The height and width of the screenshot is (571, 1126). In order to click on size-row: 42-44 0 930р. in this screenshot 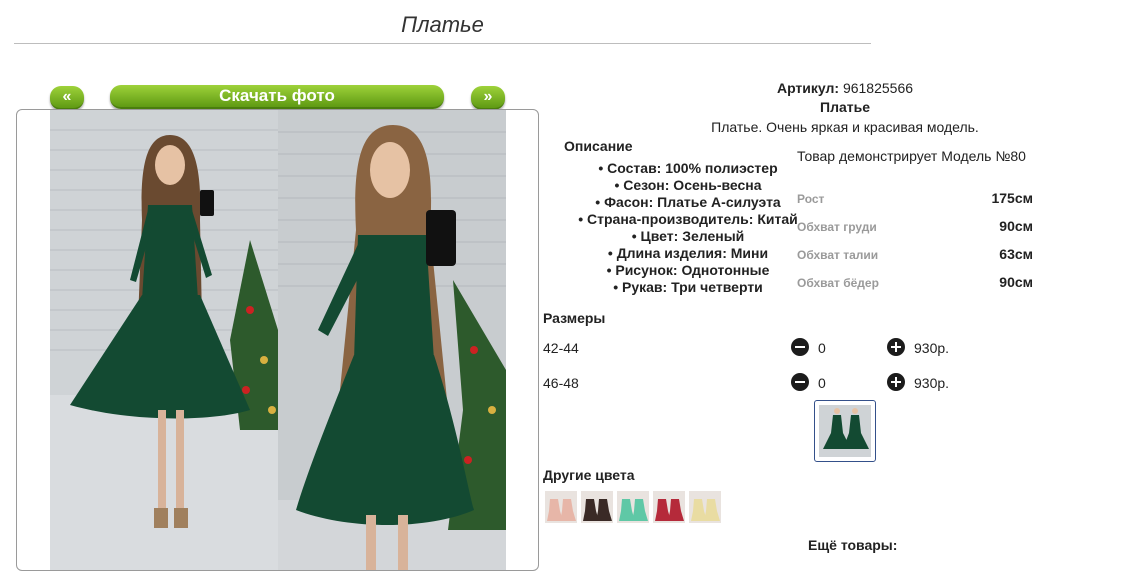, I will do `click(753, 348)`.